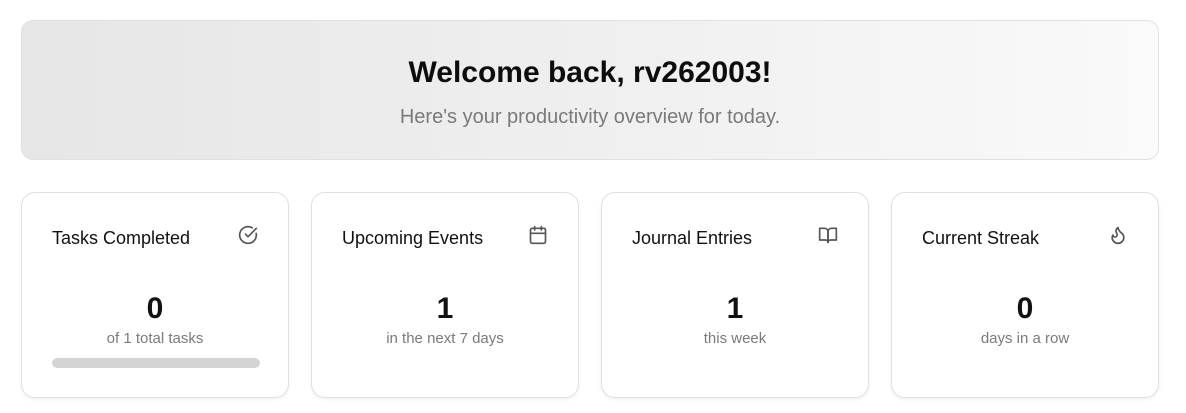 This screenshot has height=413, width=1186. What do you see at coordinates (413, 238) in the screenshot?
I see `card-title: Upcoming Events` at bounding box center [413, 238].